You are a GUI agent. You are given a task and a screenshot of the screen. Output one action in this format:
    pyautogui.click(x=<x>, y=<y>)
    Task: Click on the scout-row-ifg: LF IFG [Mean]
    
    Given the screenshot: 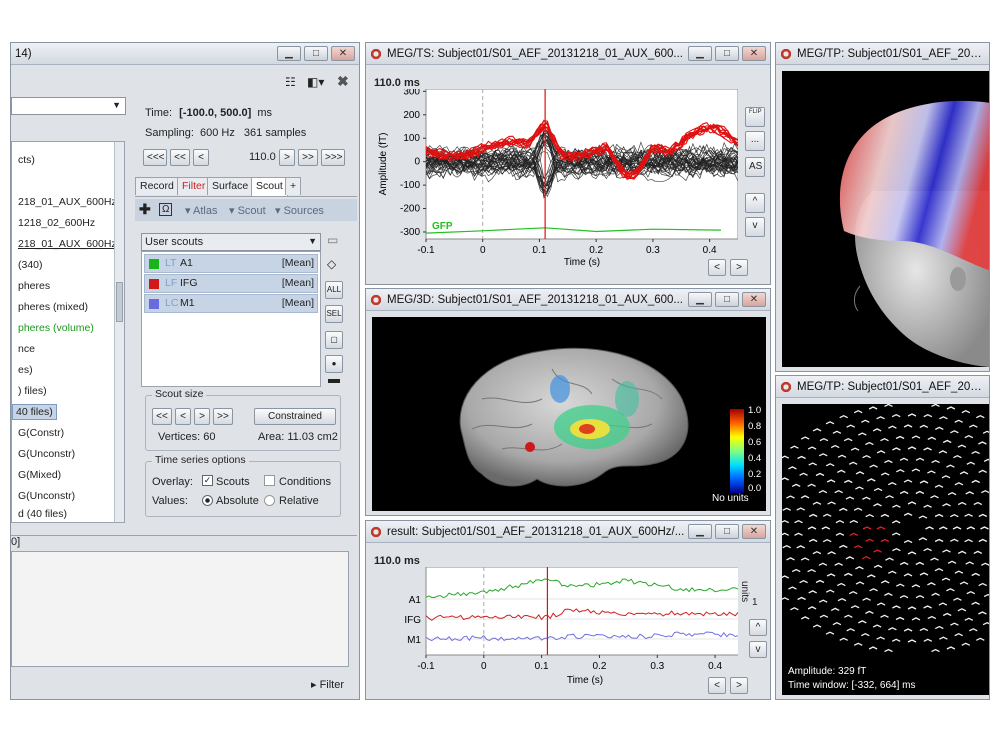 What is the action you would take?
    pyautogui.click(x=231, y=283)
    